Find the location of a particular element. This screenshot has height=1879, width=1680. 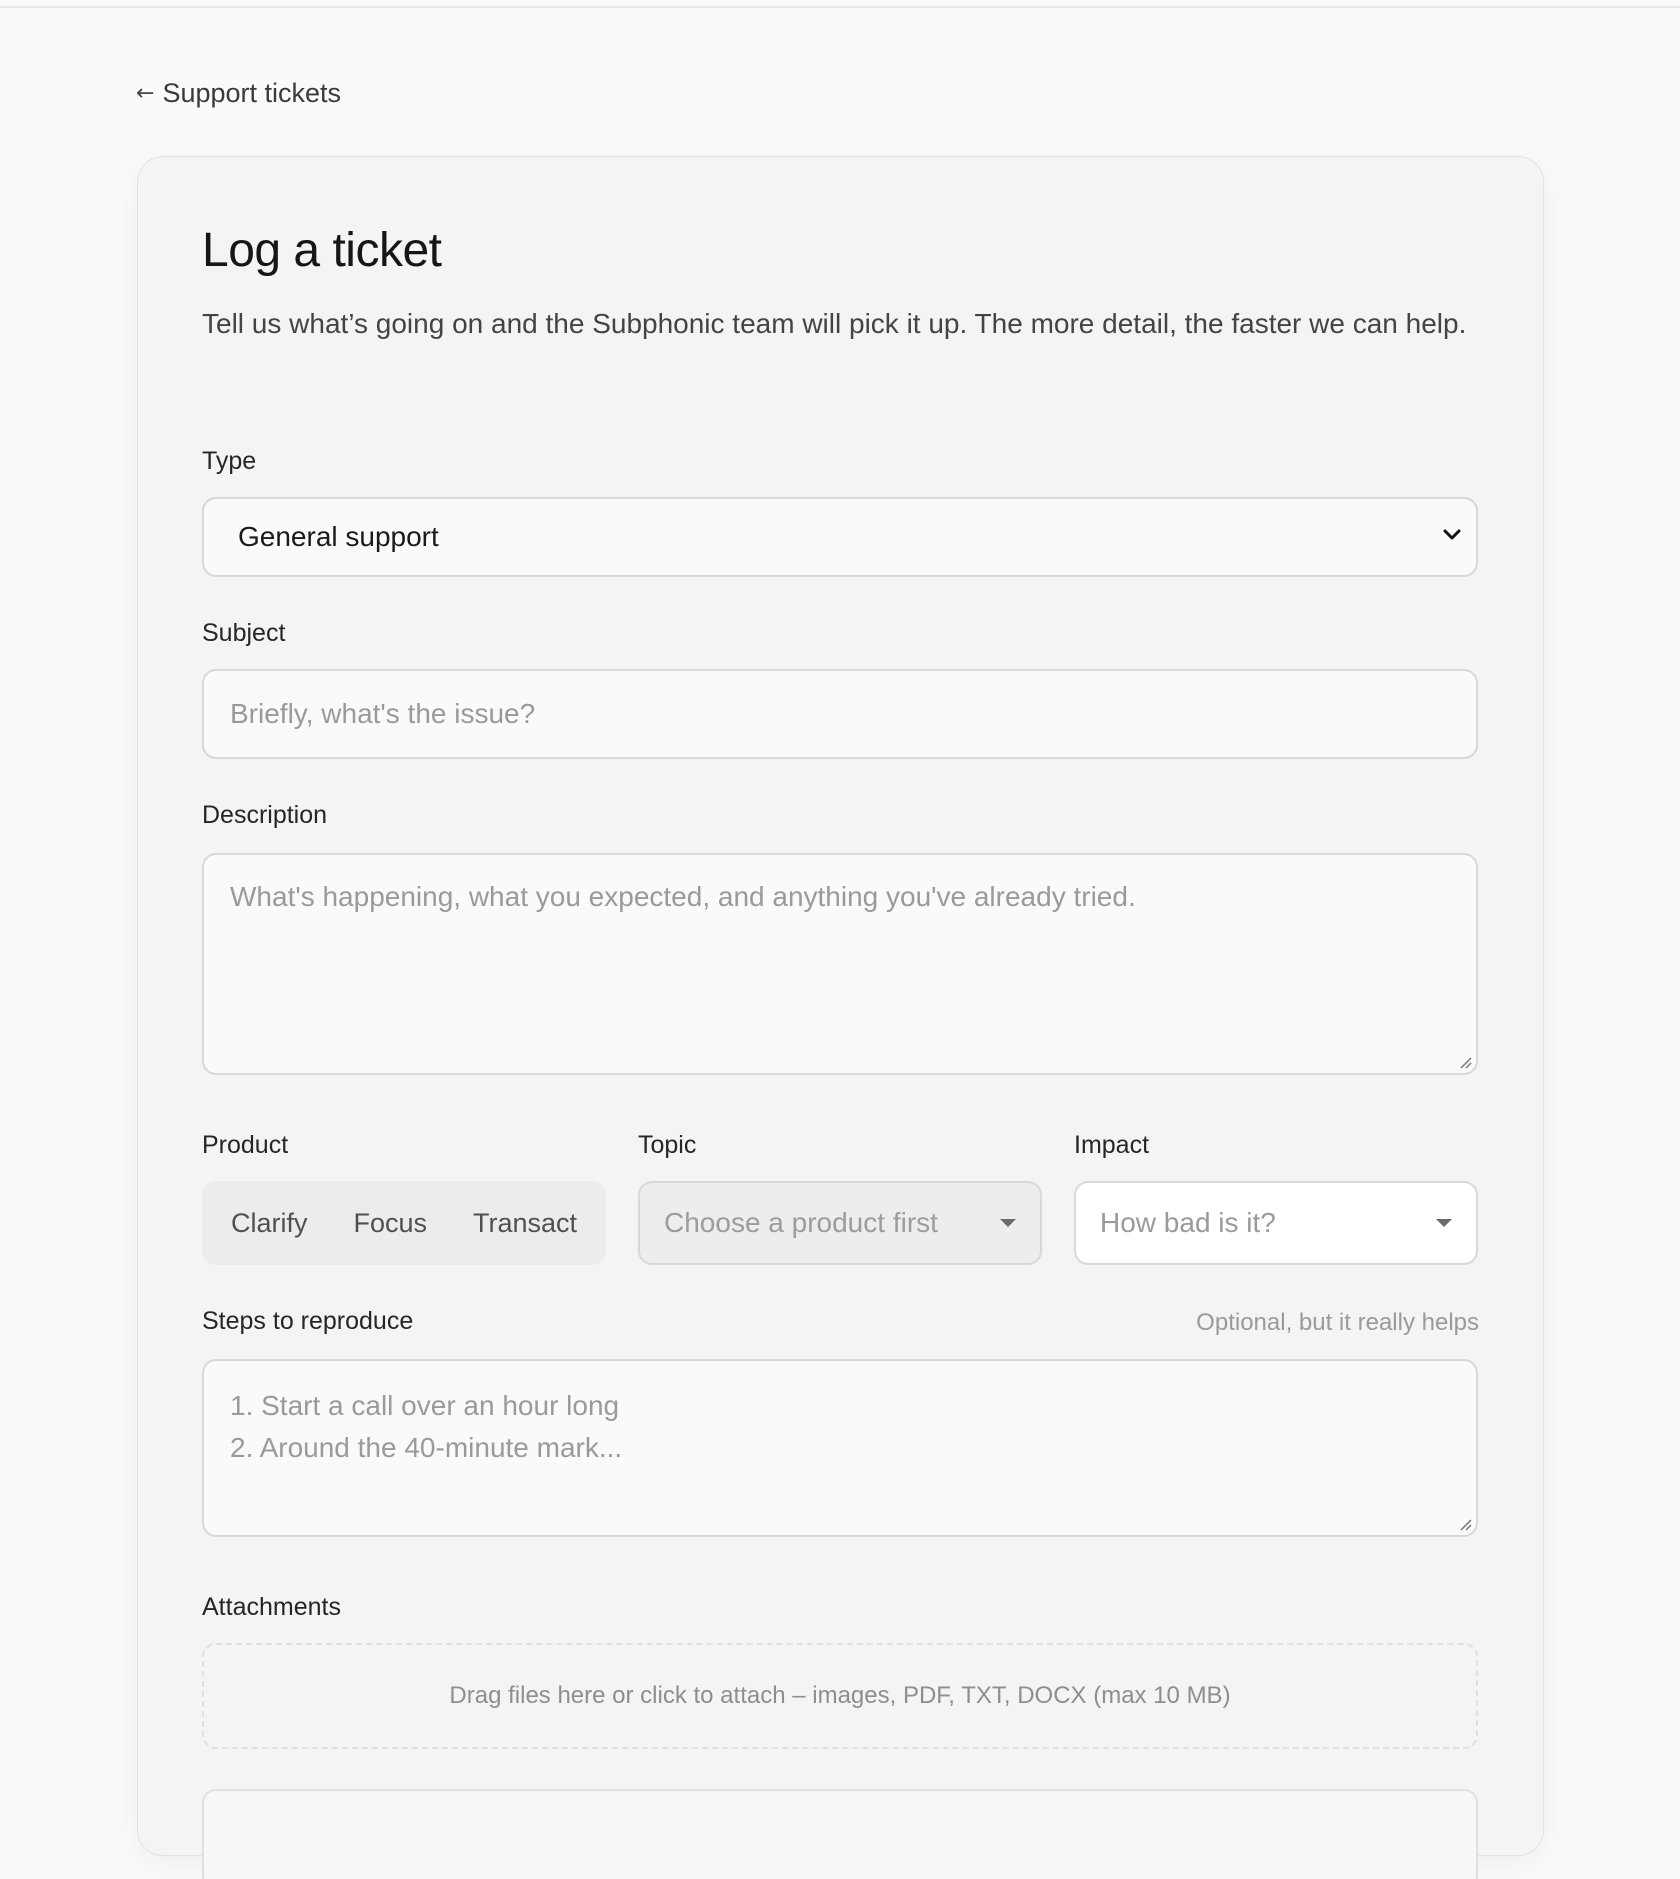

attachments-label: Attachments is located at coordinates (271, 1607).